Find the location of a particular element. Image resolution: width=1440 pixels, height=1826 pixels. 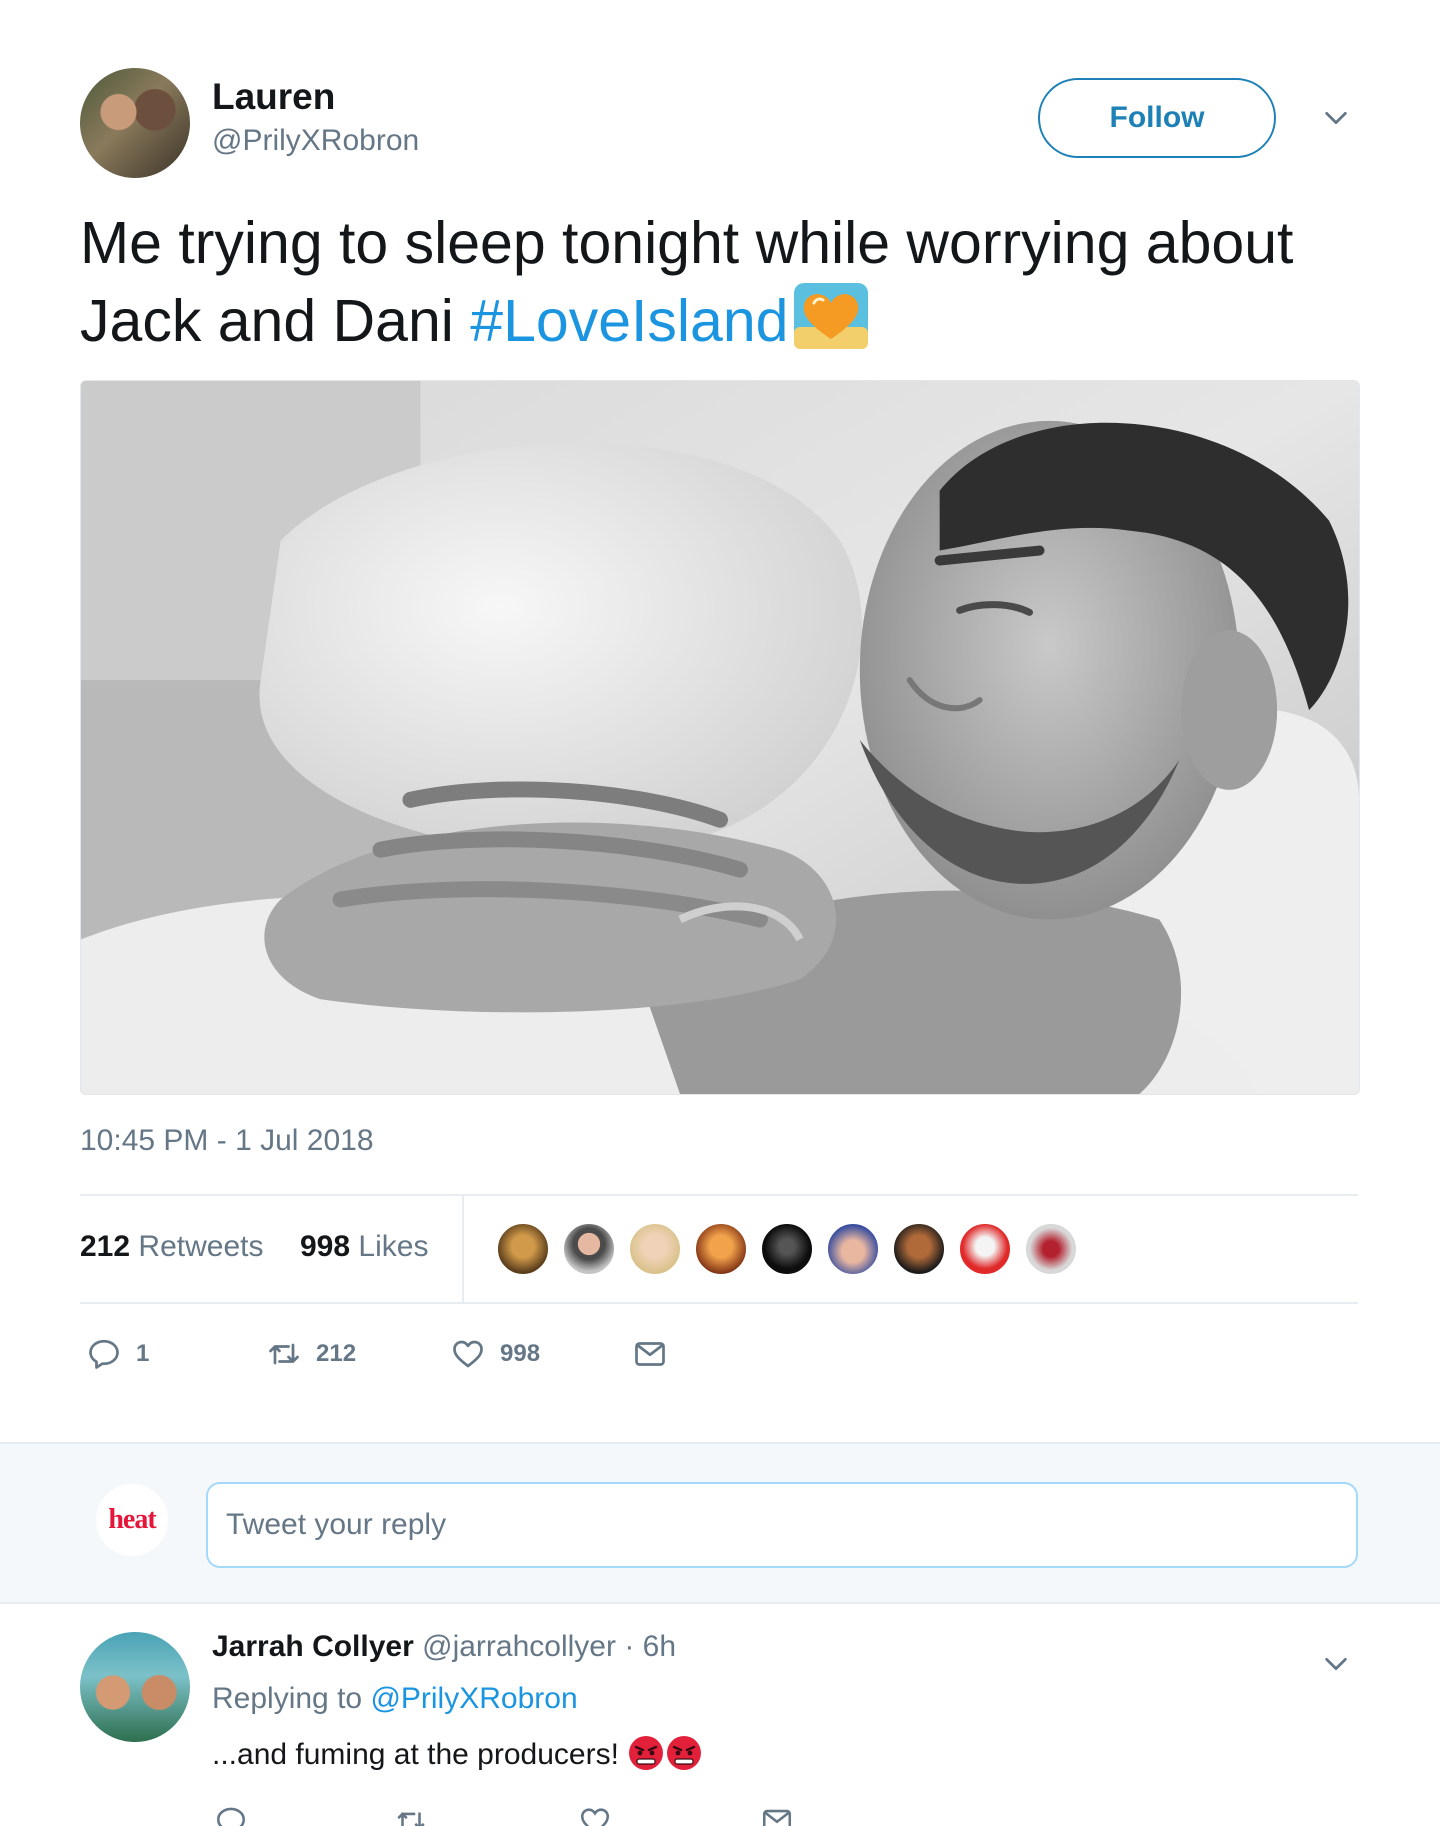

reply-time: · 6h is located at coordinates (650, 1646).